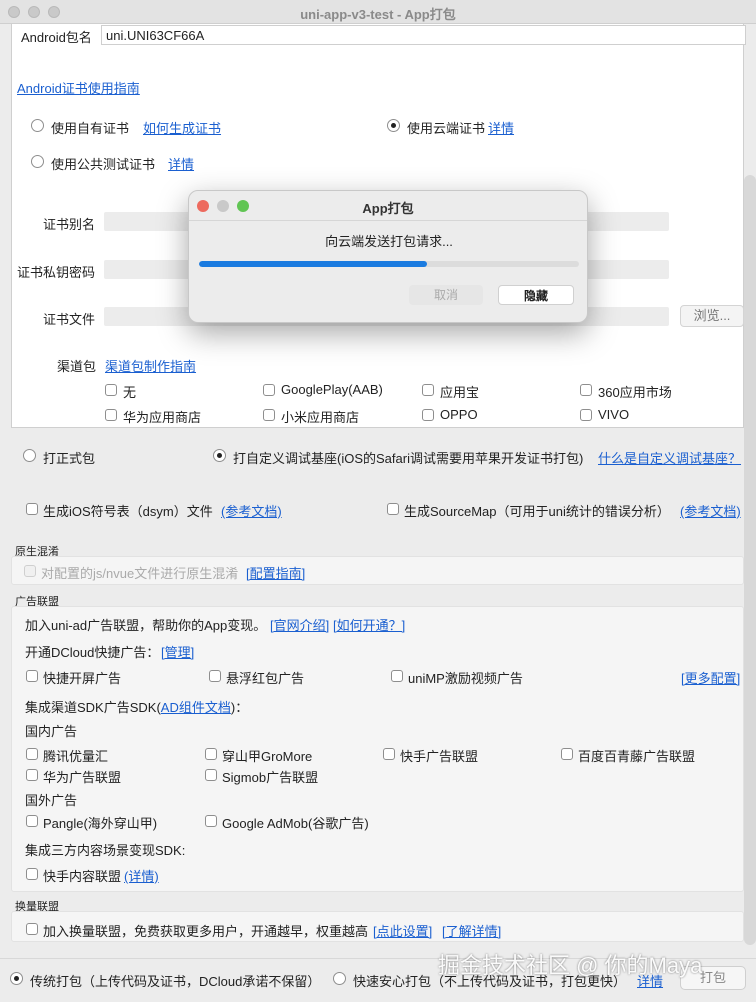 This screenshot has height=1002, width=756. I want to click on channel-guide-link: 渠道包制作指南, so click(150, 365).